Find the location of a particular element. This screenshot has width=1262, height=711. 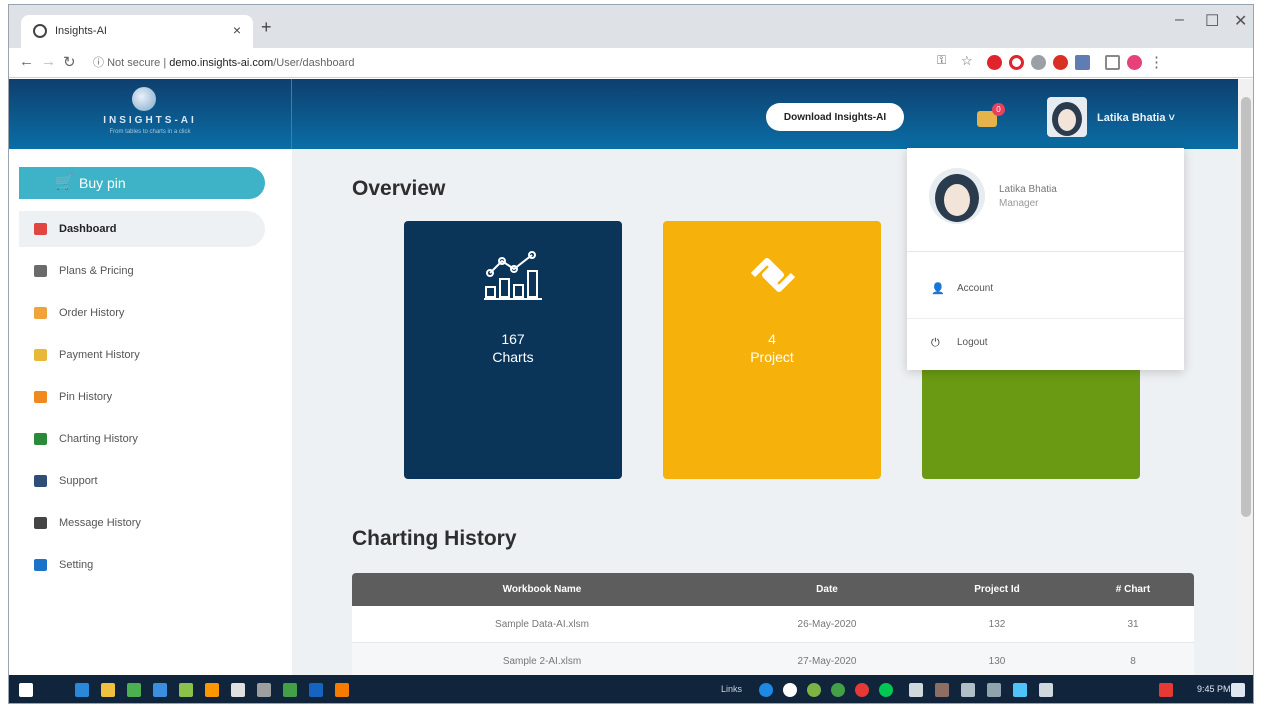

sidebar-item-label: Dashboard is located at coordinates (88, 229).